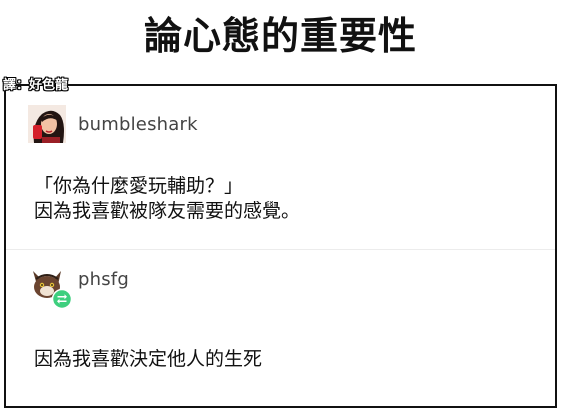  Describe the element at coordinates (139, 186) in the screenshot. I see `post-text-line: 「你為什麼愛玩輔助？」` at that location.